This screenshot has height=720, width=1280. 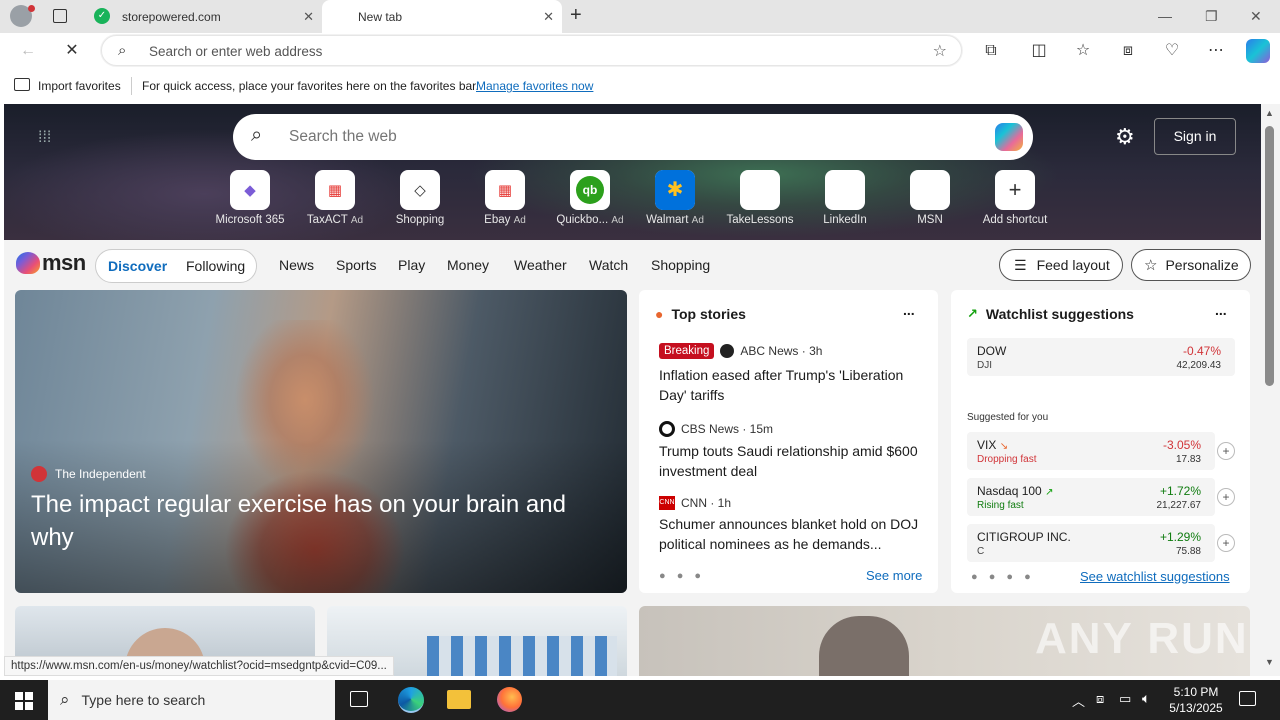 What do you see at coordinates (48, 138) in the screenshot?
I see `apps-launcher-icon: ⁞⁞⁞` at bounding box center [48, 138].